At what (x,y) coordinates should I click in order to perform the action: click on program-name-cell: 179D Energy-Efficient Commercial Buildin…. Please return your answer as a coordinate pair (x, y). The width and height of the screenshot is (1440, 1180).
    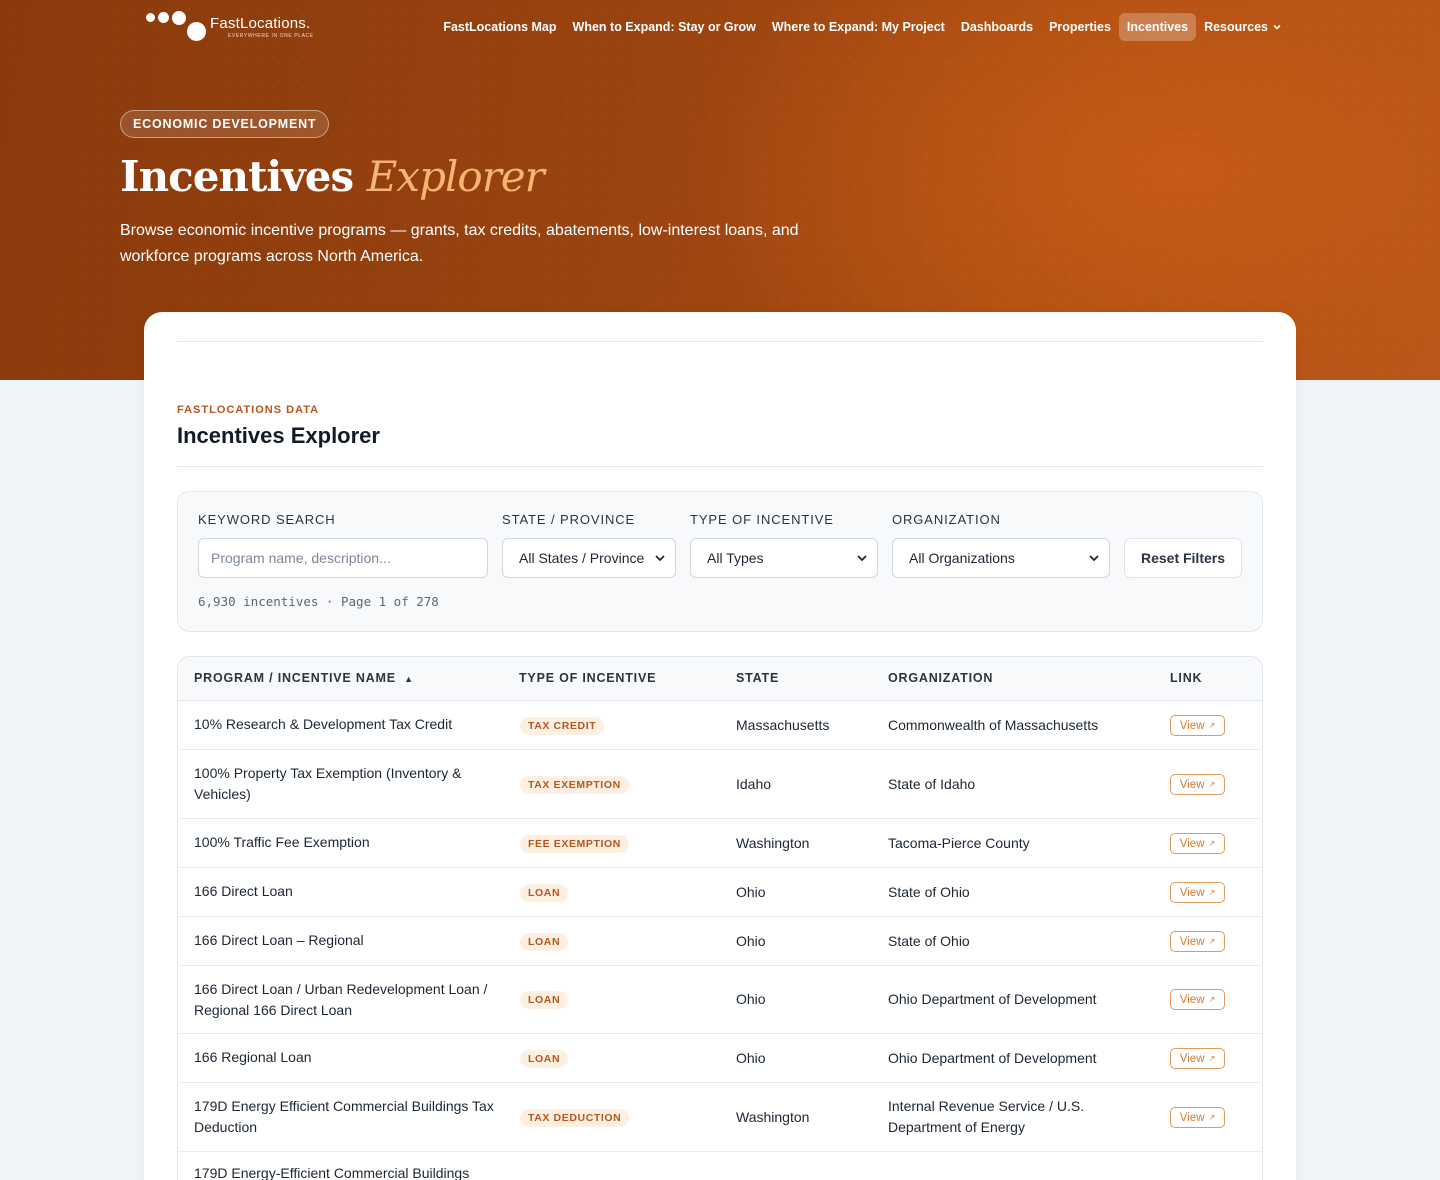
    Looking at the image, I should click on (332, 1172).